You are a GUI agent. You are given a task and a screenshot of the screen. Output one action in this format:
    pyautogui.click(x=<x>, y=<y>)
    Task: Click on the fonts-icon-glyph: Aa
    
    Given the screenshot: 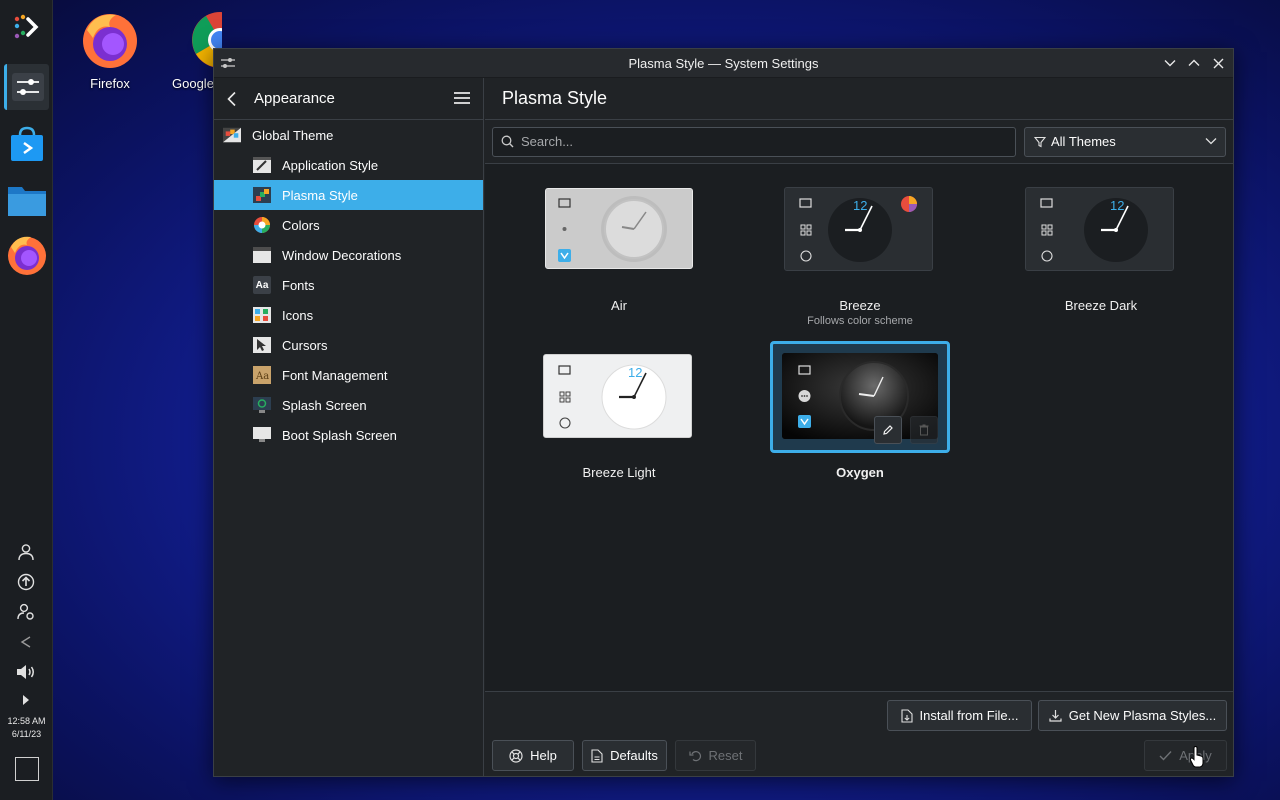 What is the action you would take?
    pyautogui.click(x=262, y=285)
    